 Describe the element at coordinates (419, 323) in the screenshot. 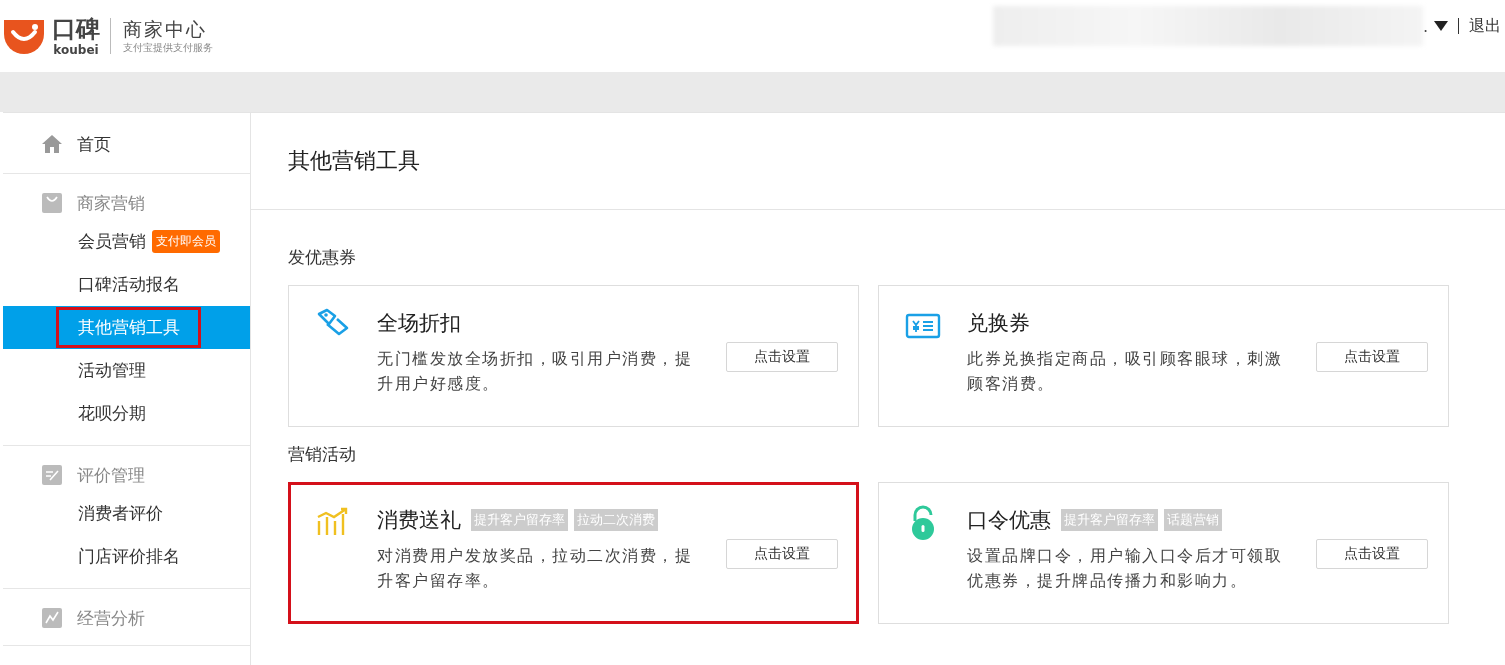

I see `card-title: 全场折扣` at that location.